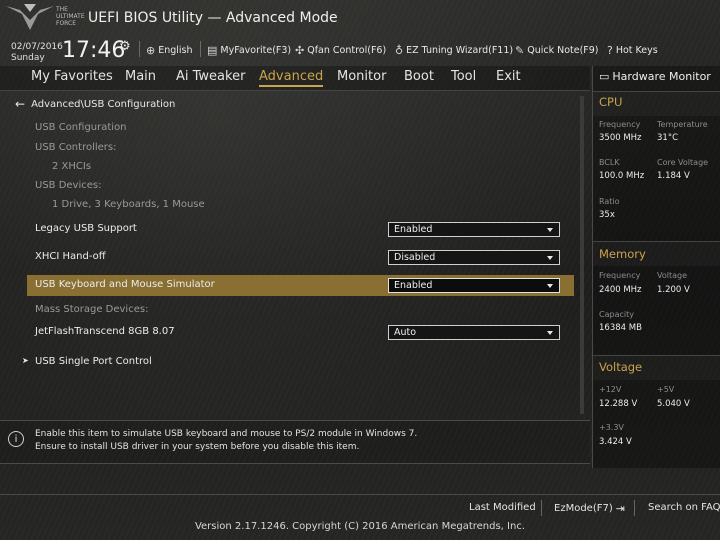 The image size is (720, 540). I want to click on question-icon: ?, so click(610, 50).